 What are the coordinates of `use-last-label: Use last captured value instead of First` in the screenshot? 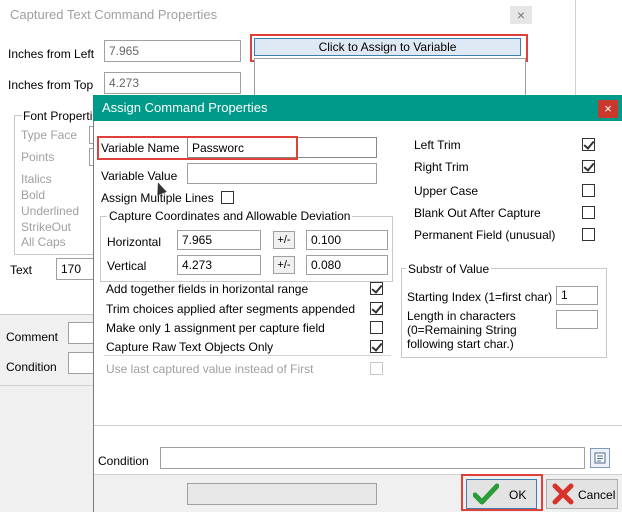 It's located at (210, 369).